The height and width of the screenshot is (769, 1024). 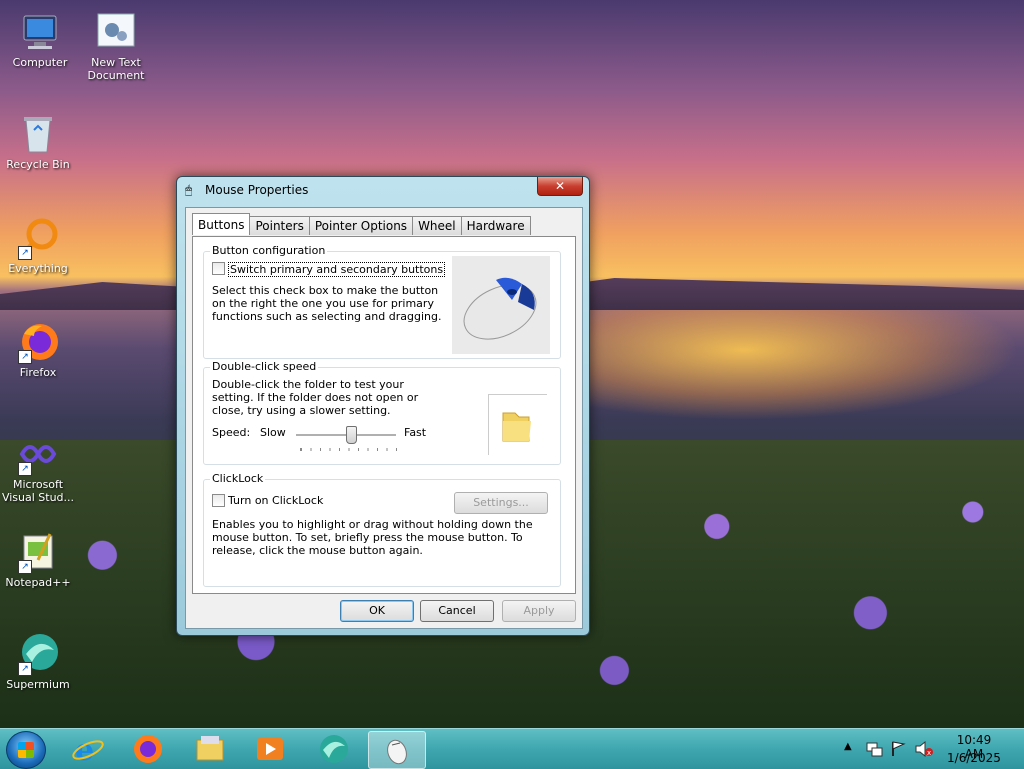 I want to click on test-folder-area, so click(x=517, y=424).